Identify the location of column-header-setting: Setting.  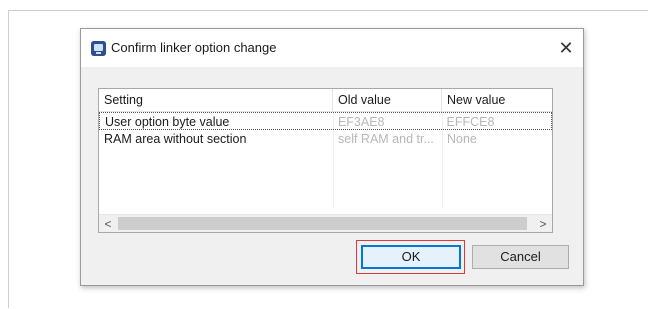
(216, 100).